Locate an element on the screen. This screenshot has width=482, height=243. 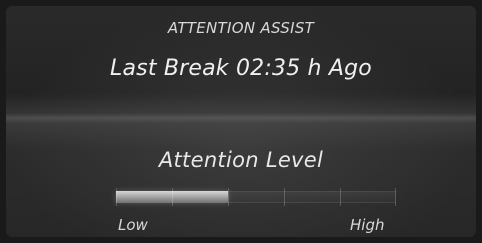
screen-title: ATTENTION ASSIST is located at coordinates (241, 28).